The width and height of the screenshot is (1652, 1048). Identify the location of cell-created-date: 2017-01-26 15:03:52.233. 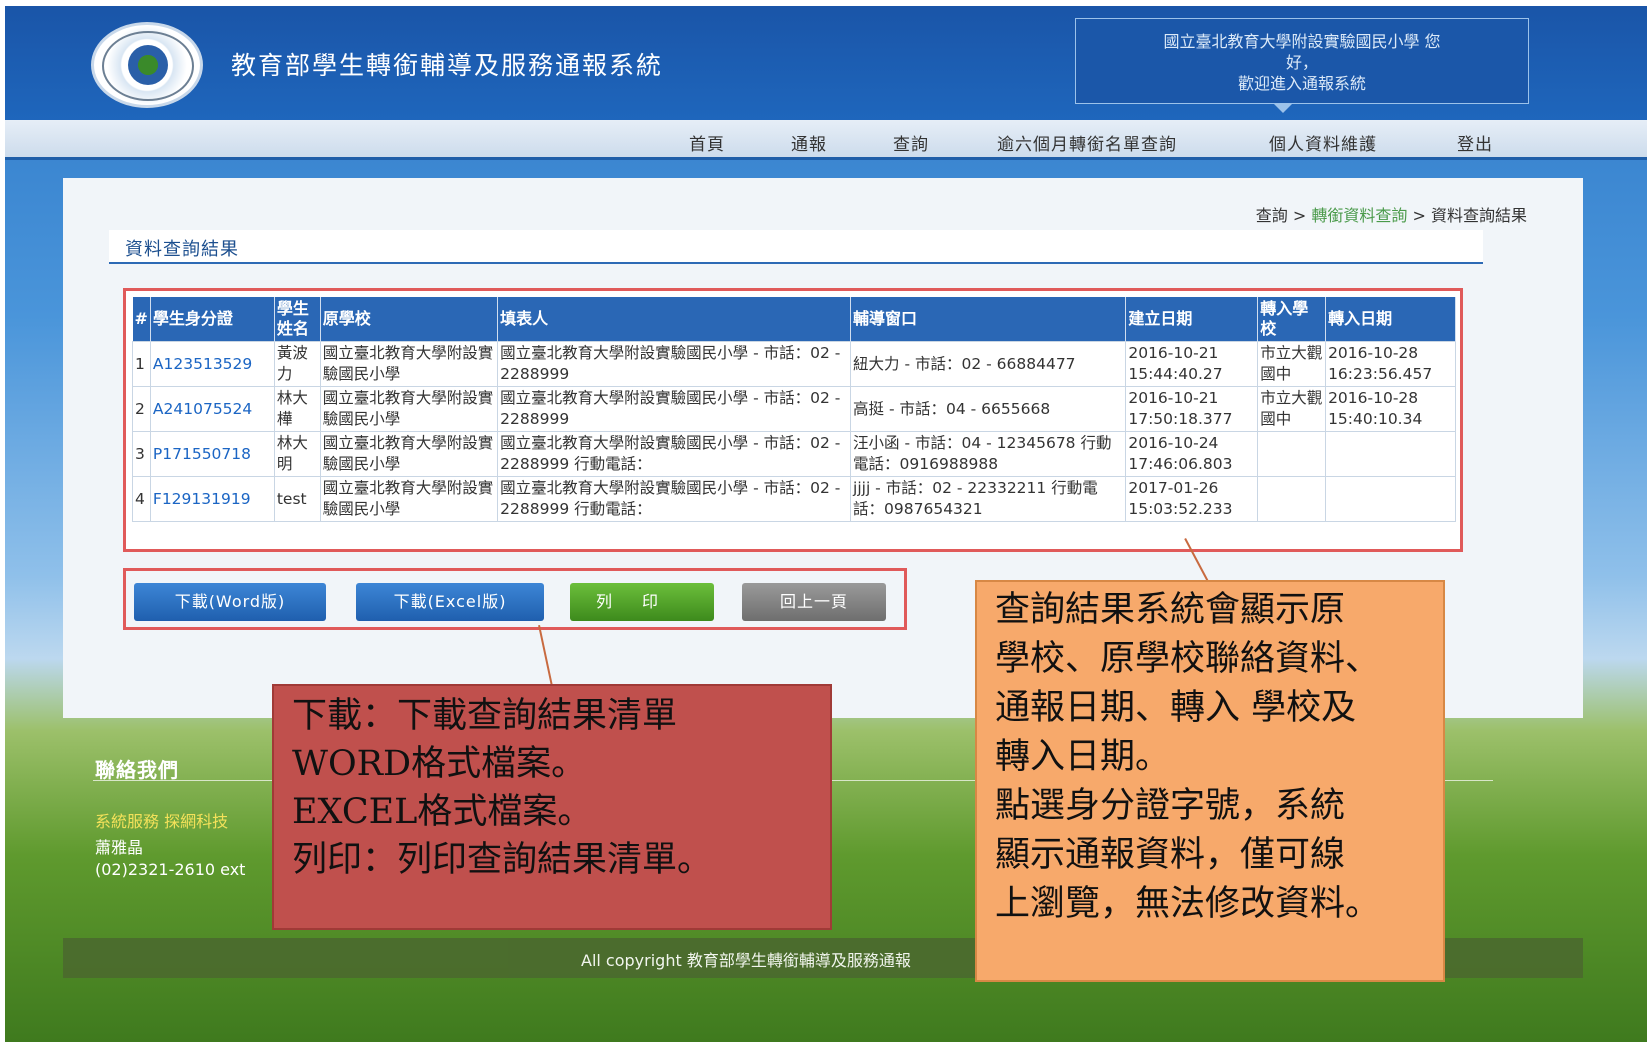
(1192, 499).